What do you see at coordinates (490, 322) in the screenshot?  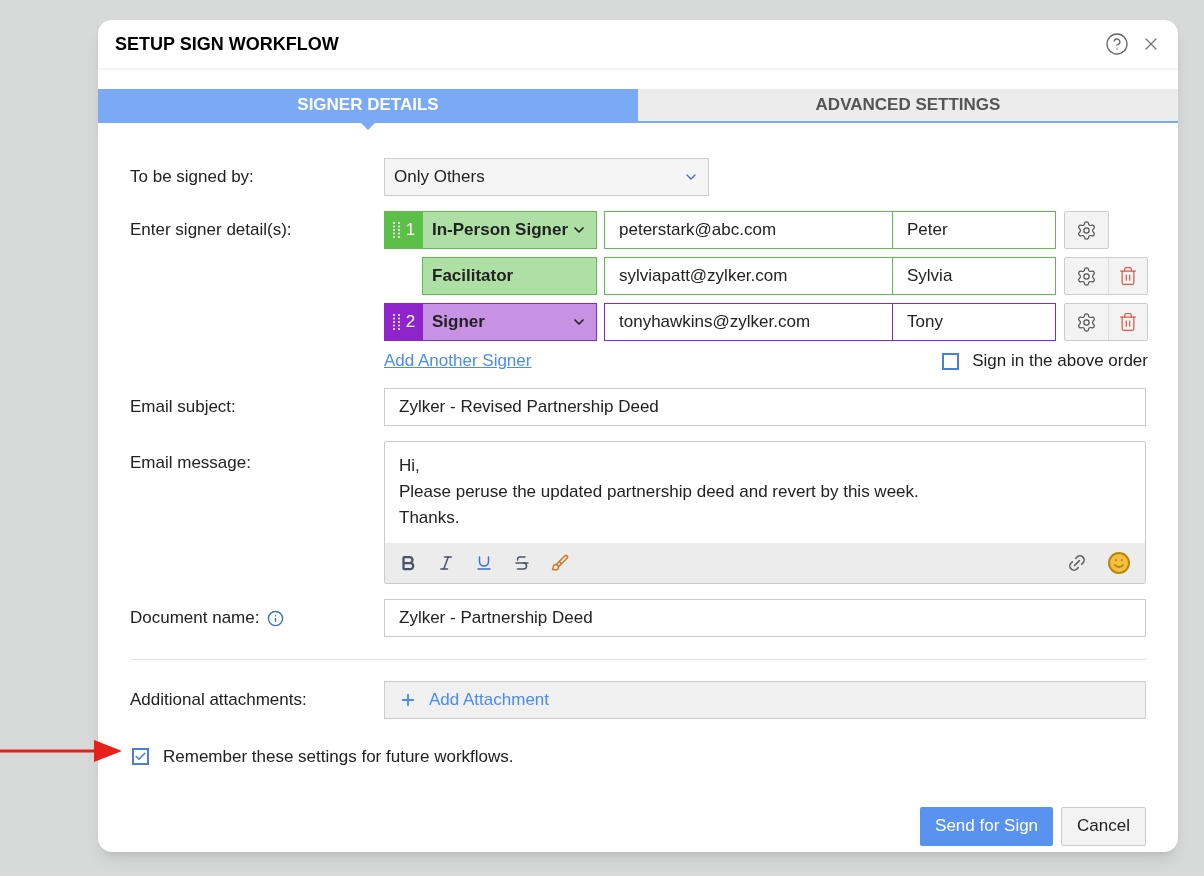 I see `role-dropdown: 2 Signer` at bounding box center [490, 322].